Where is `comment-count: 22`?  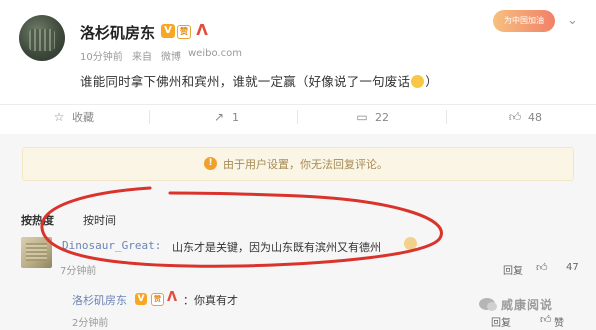 comment-count: 22 is located at coordinates (382, 117).